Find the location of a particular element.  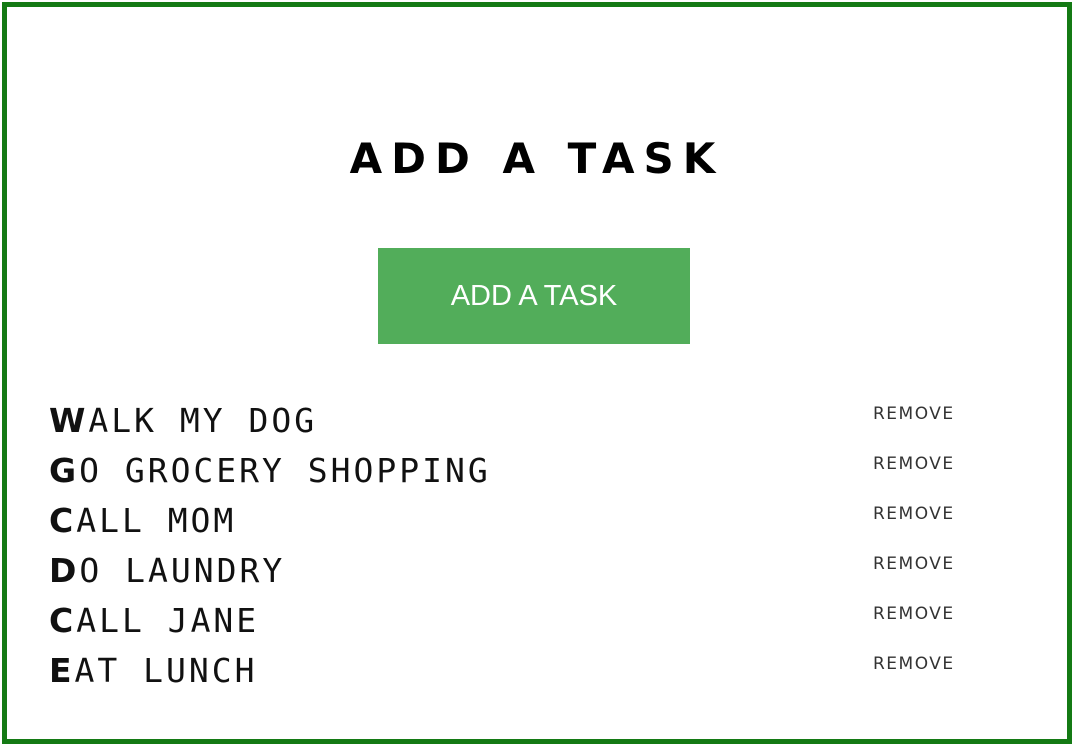

task-label: GO GROCERY SHOPPING is located at coordinates (270, 471).